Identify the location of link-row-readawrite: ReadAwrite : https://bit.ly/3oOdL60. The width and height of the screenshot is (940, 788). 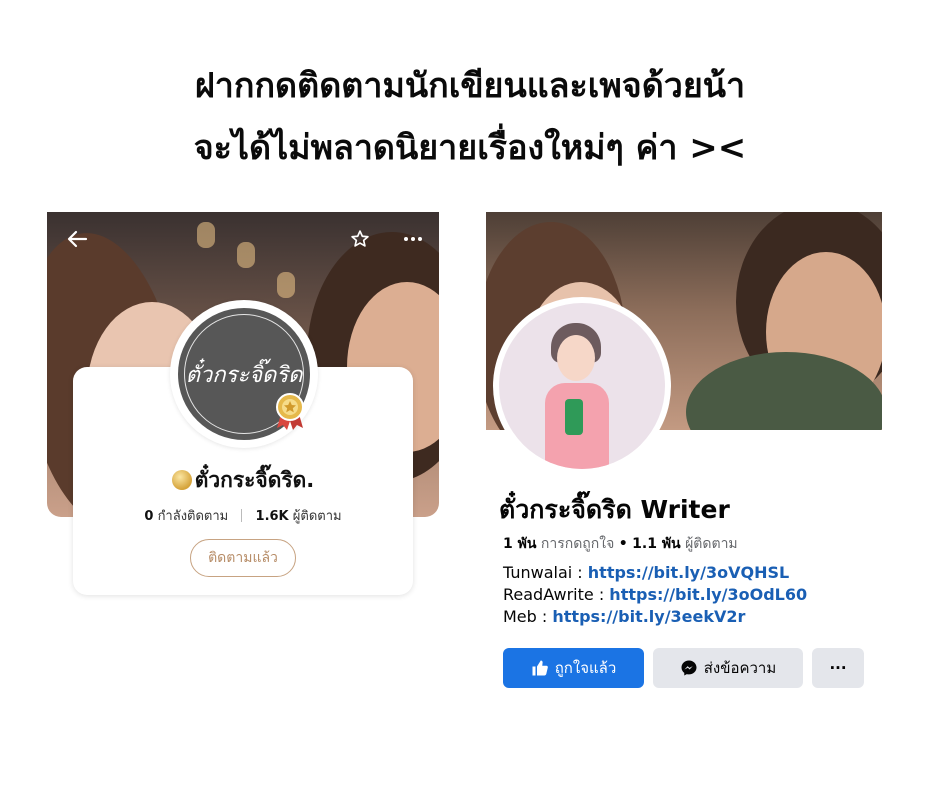
(655, 595).